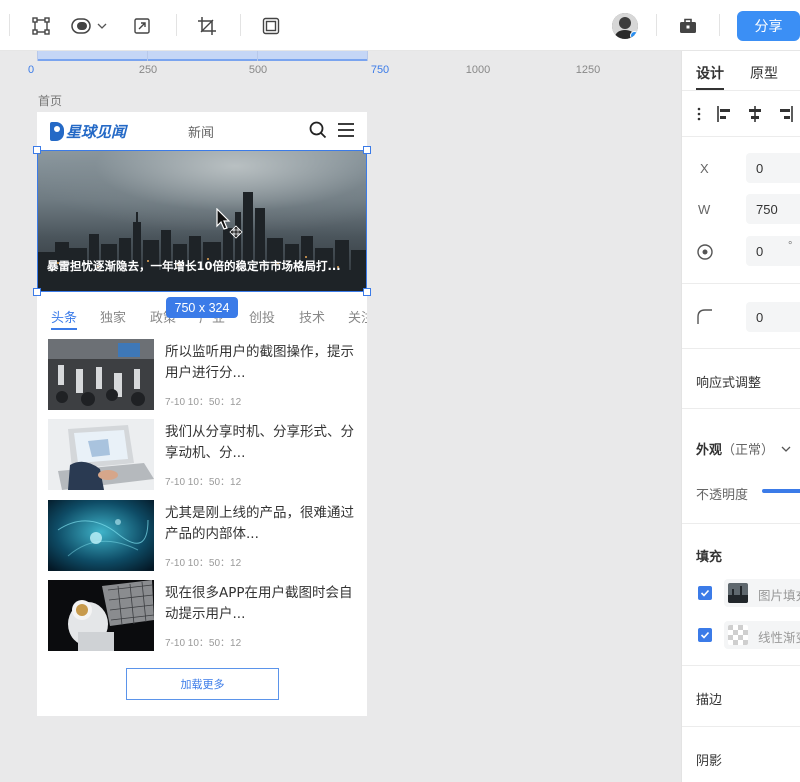 The width and height of the screenshot is (800, 782). I want to click on alignment-toolbar, so click(741, 114).